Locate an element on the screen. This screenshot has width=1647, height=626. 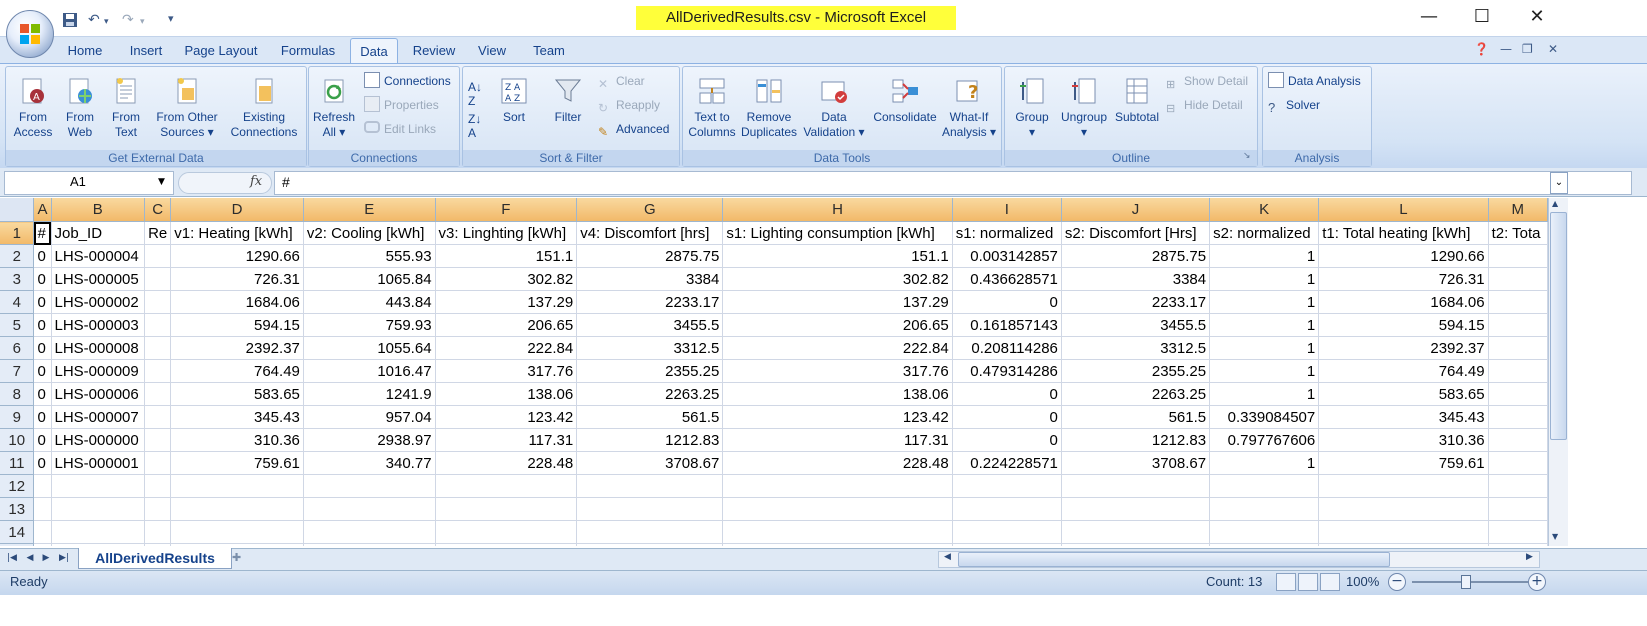
ribbon-restore-icon: ❐ is located at coordinates (1527, 49).